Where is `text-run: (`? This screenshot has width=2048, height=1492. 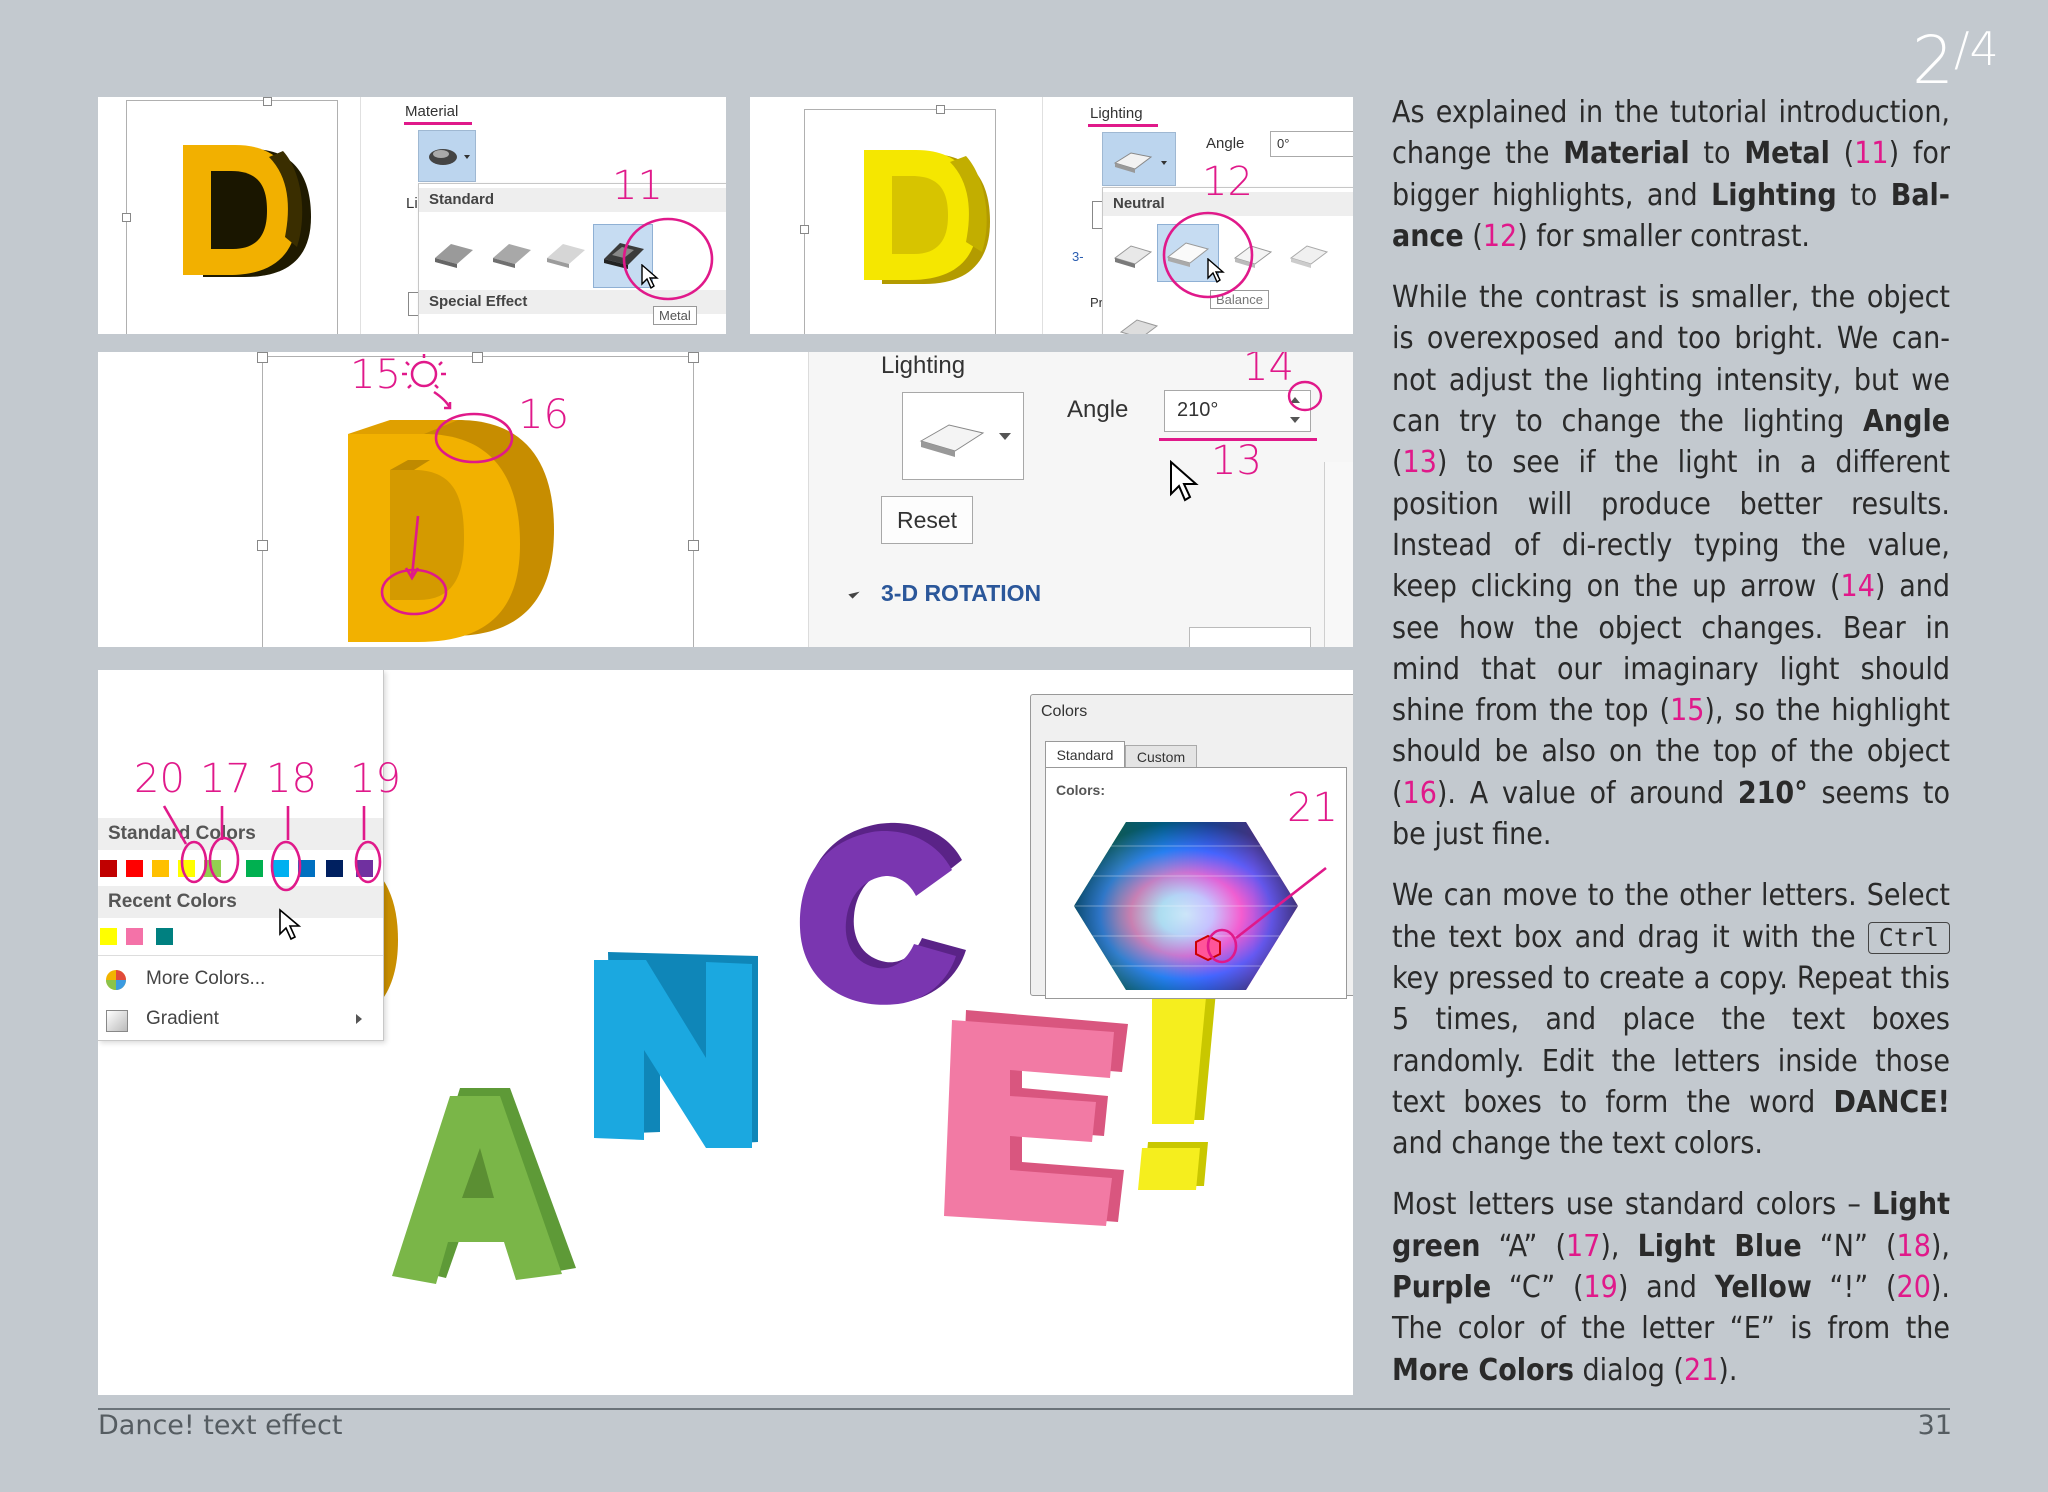 text-run: ( is located at coordinates (1397, 463).